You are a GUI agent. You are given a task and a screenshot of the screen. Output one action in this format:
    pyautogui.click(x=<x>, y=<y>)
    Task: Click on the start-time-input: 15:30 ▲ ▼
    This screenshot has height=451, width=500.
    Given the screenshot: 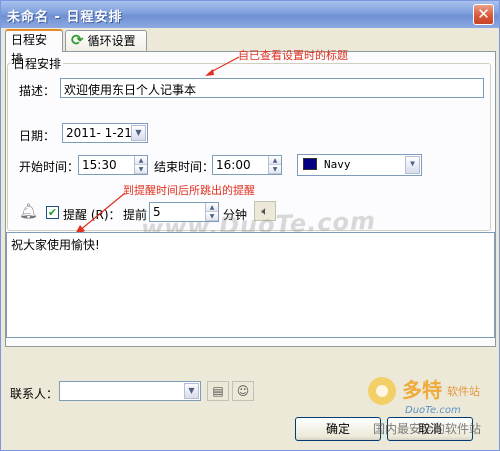 What is the action you would take?
    pyautogui.click(x=113, y=165)
    